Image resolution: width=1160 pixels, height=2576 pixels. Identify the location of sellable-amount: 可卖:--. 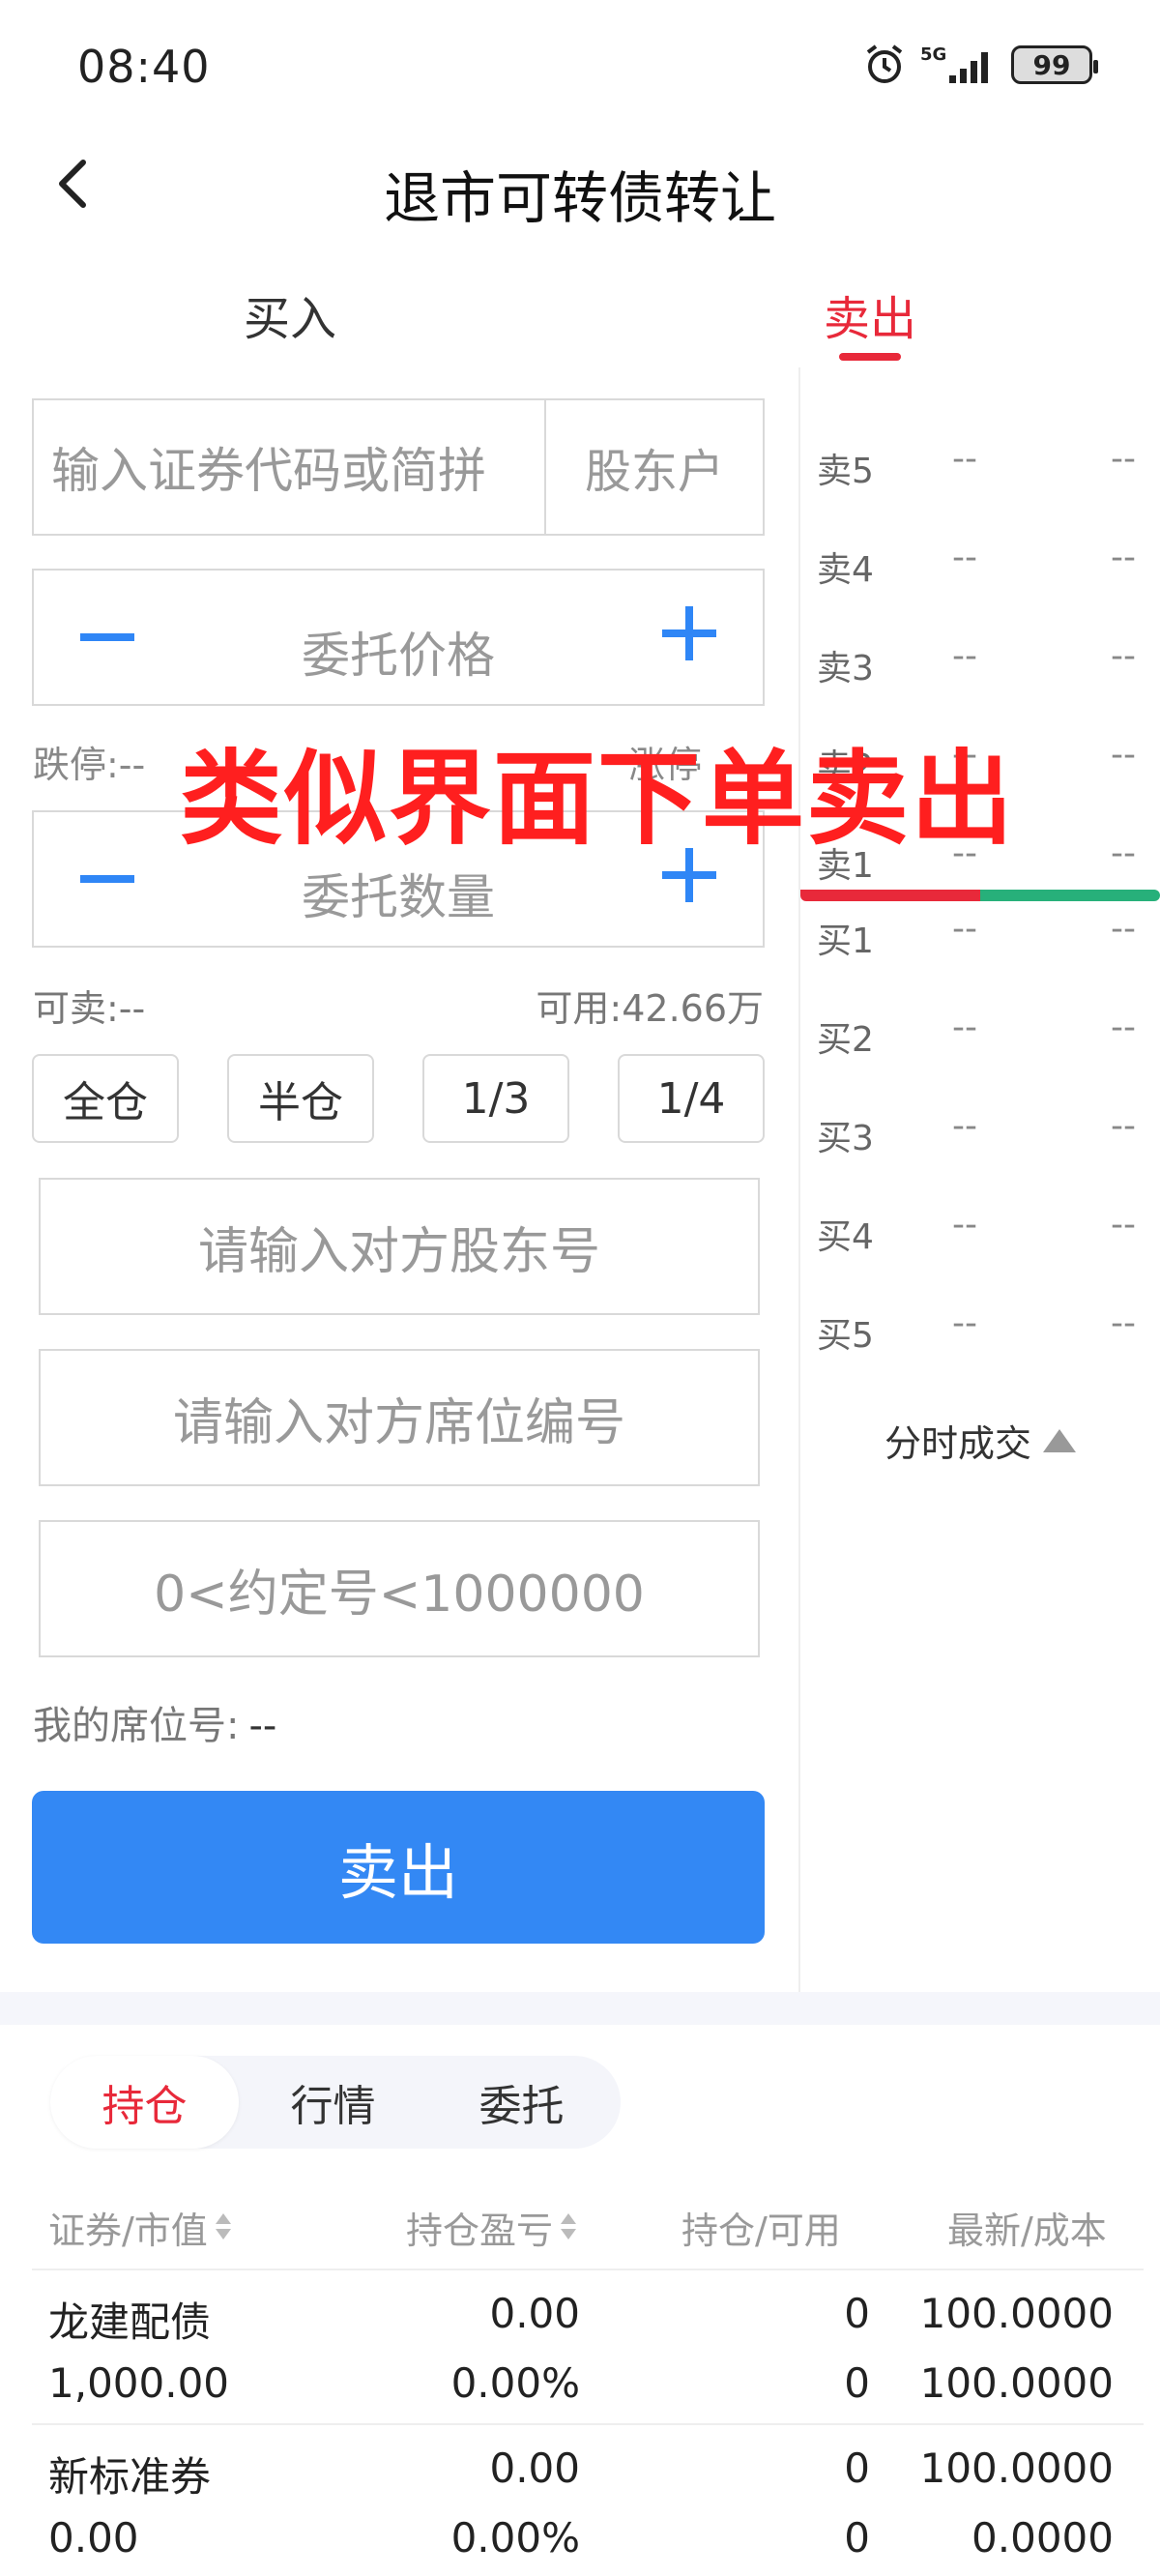
(89, 1008).